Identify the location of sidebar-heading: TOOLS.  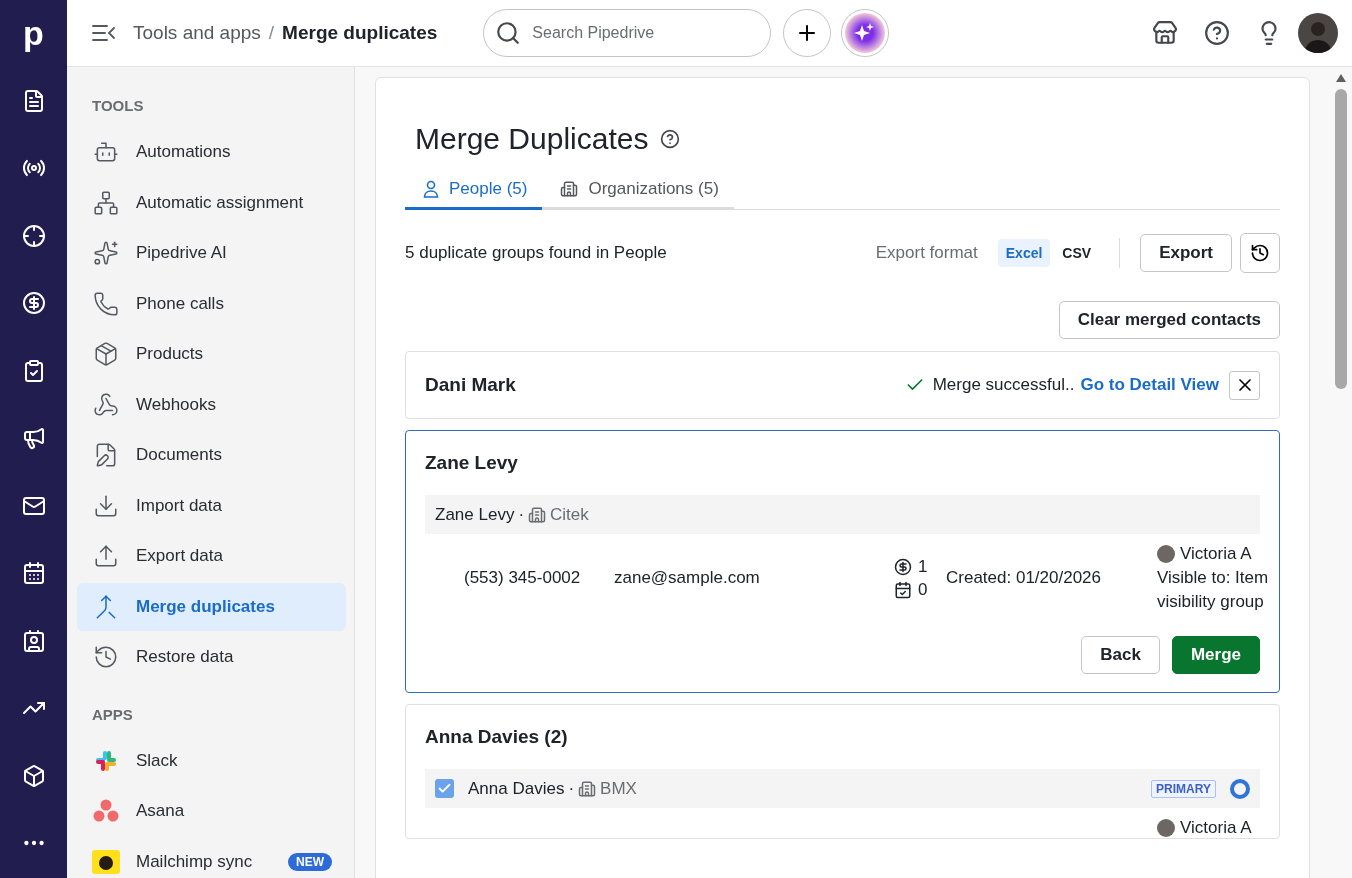
(118, 105).